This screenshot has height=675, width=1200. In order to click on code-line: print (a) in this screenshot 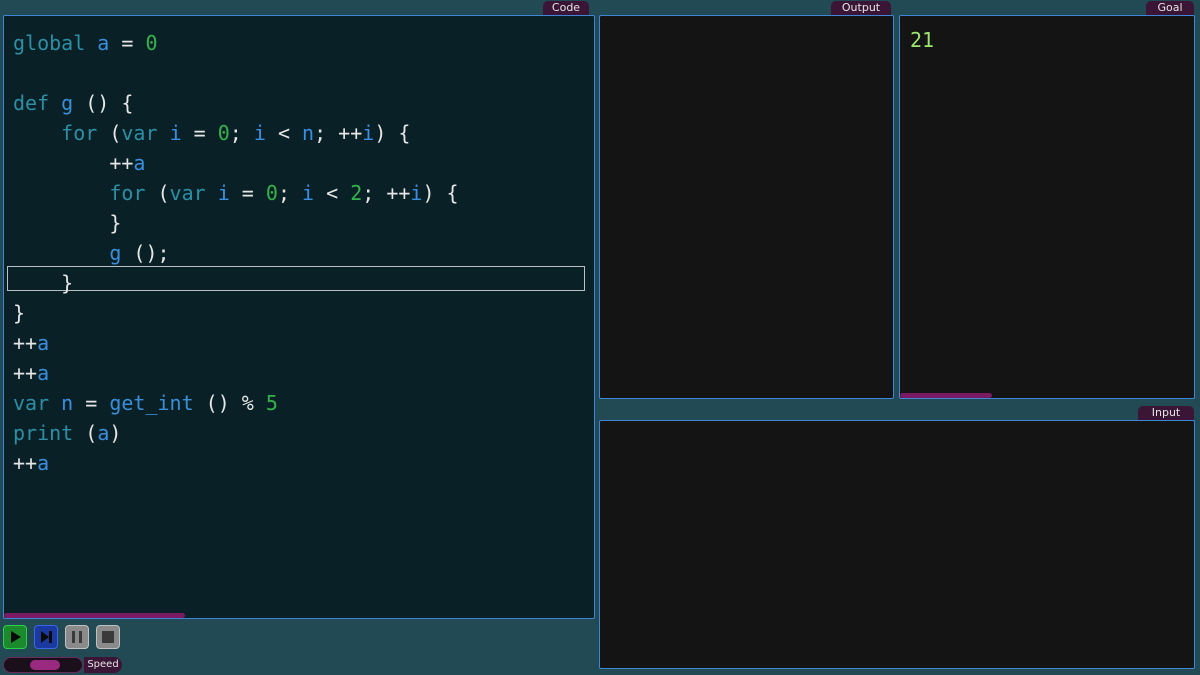, I will do `click(303, 433)`.